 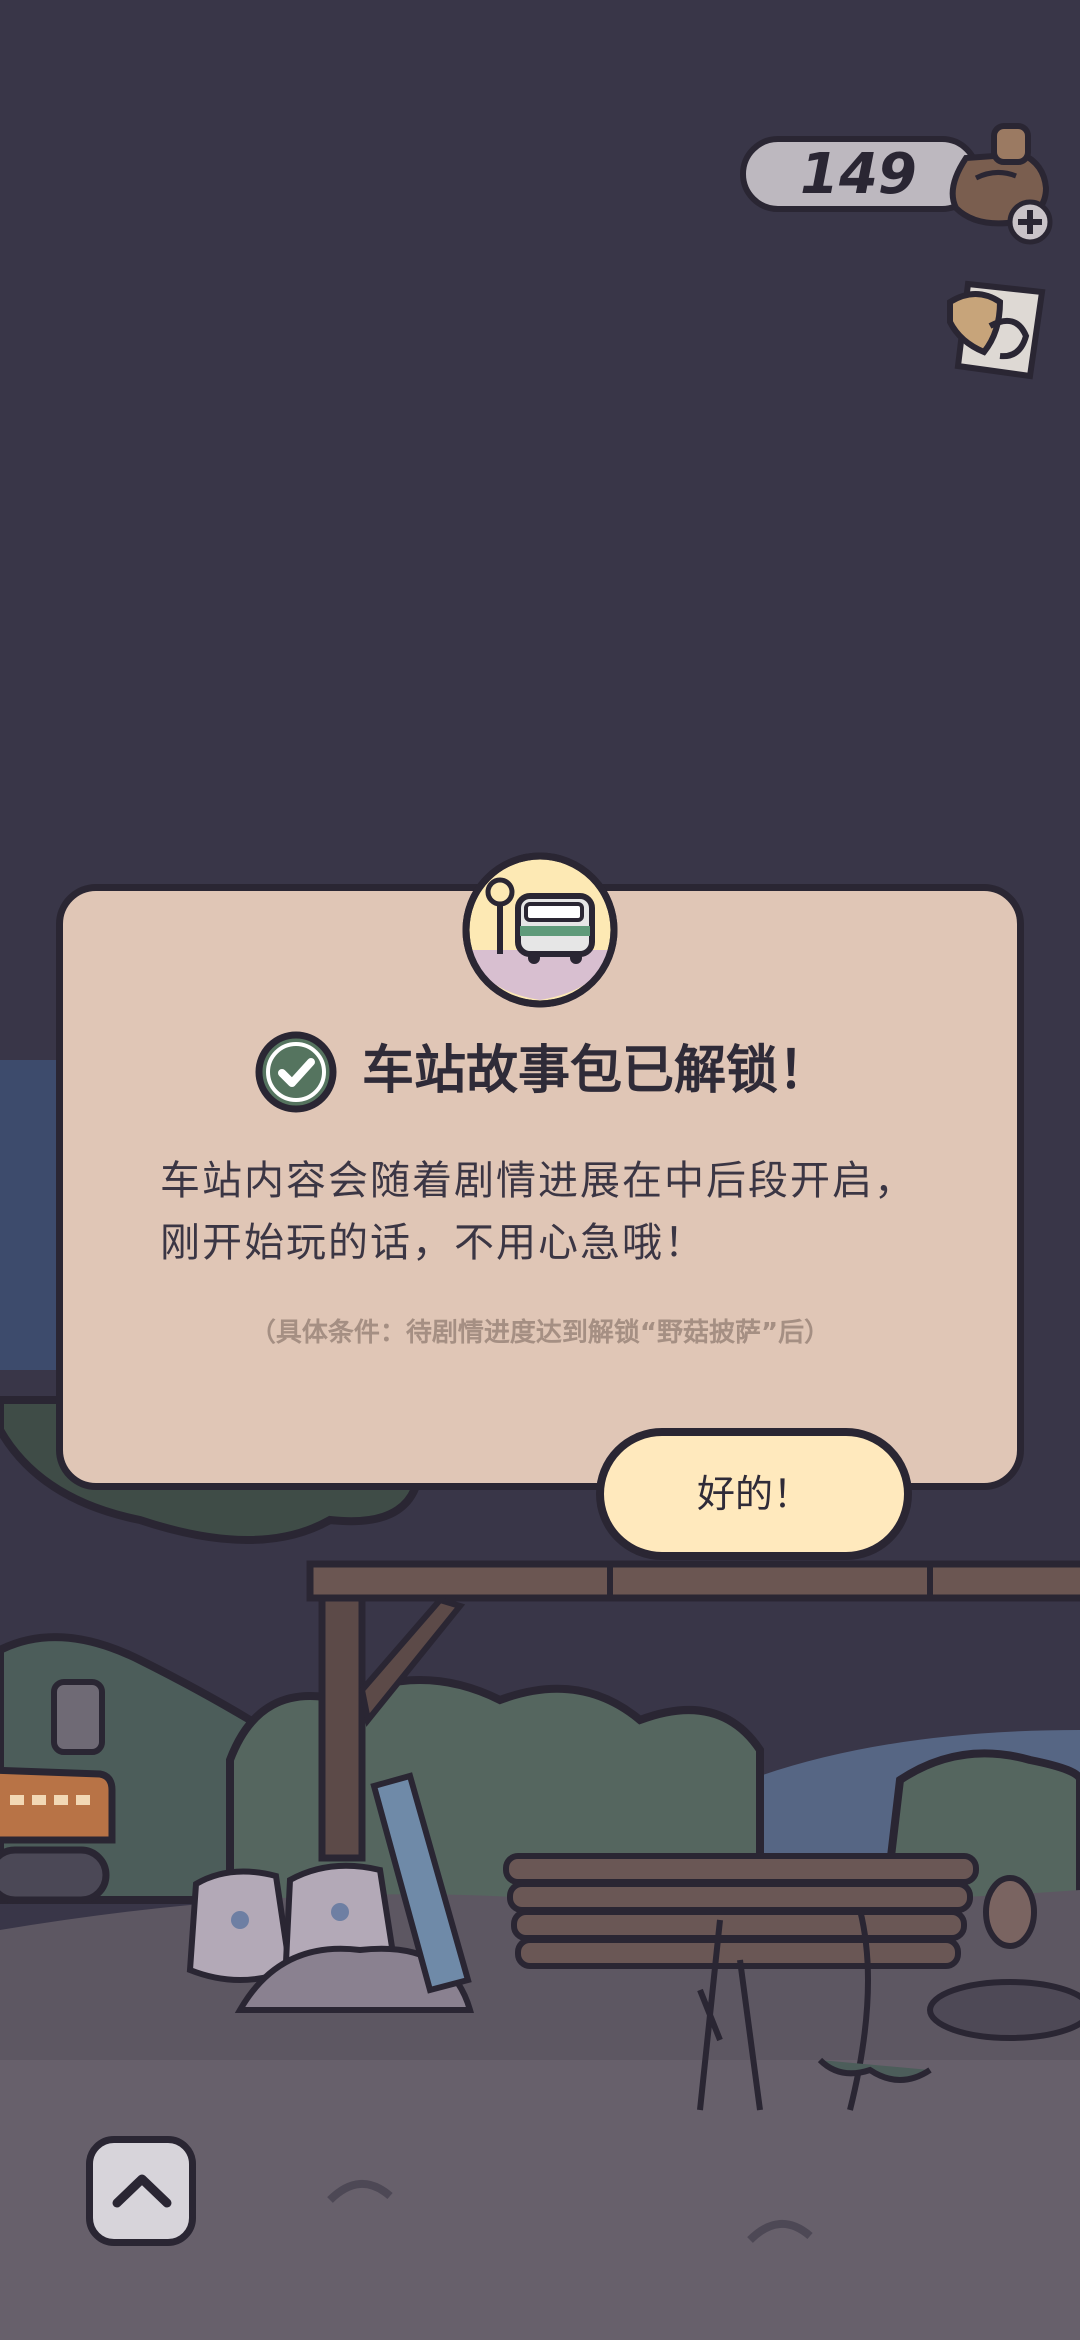 What do you see at coordinates (858, 174) in the screenshot?
I see `currency-amount: 149` at bounding box center [858, 174].